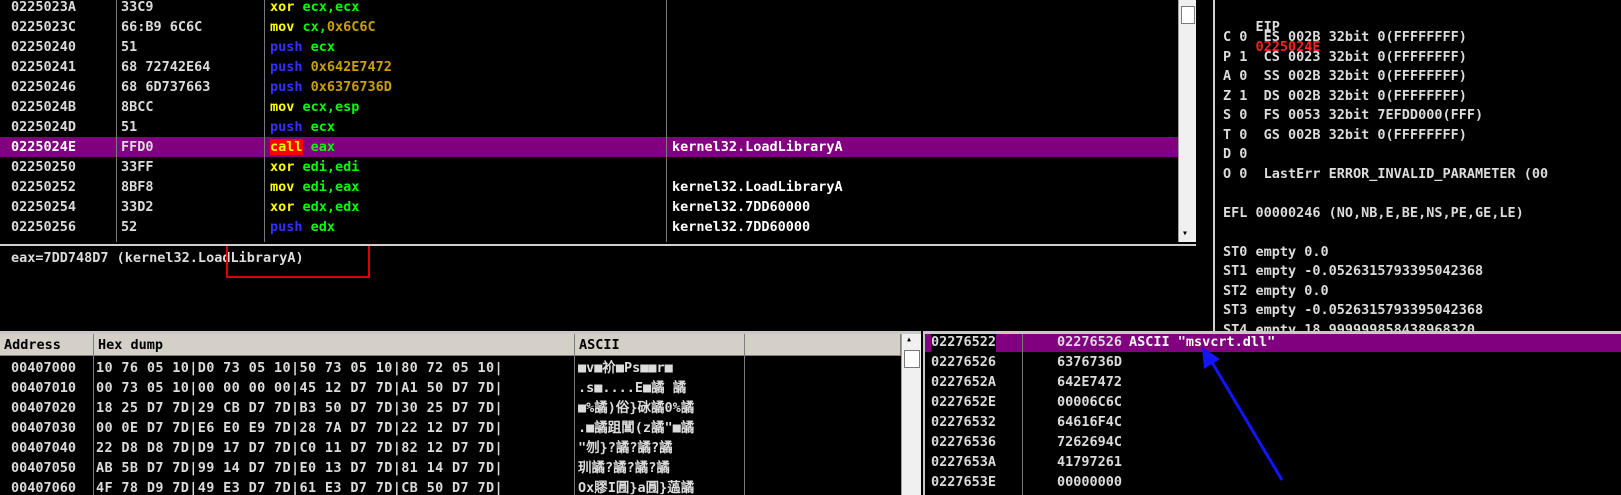 The width and height of the screenshot is (1621, 495). I want to click on disasm-row: 02250241 68 72742E64 push 0x642E7472, so click(598, 67).